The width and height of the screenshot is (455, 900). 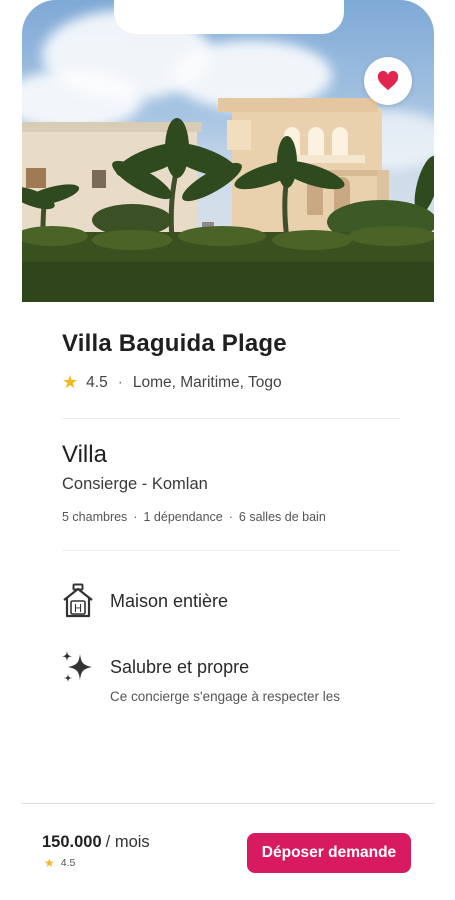 What do you see at coordinates (127, 842) in the screenshot?
I see `price-period: / mois` at bounding box center [127, 842].